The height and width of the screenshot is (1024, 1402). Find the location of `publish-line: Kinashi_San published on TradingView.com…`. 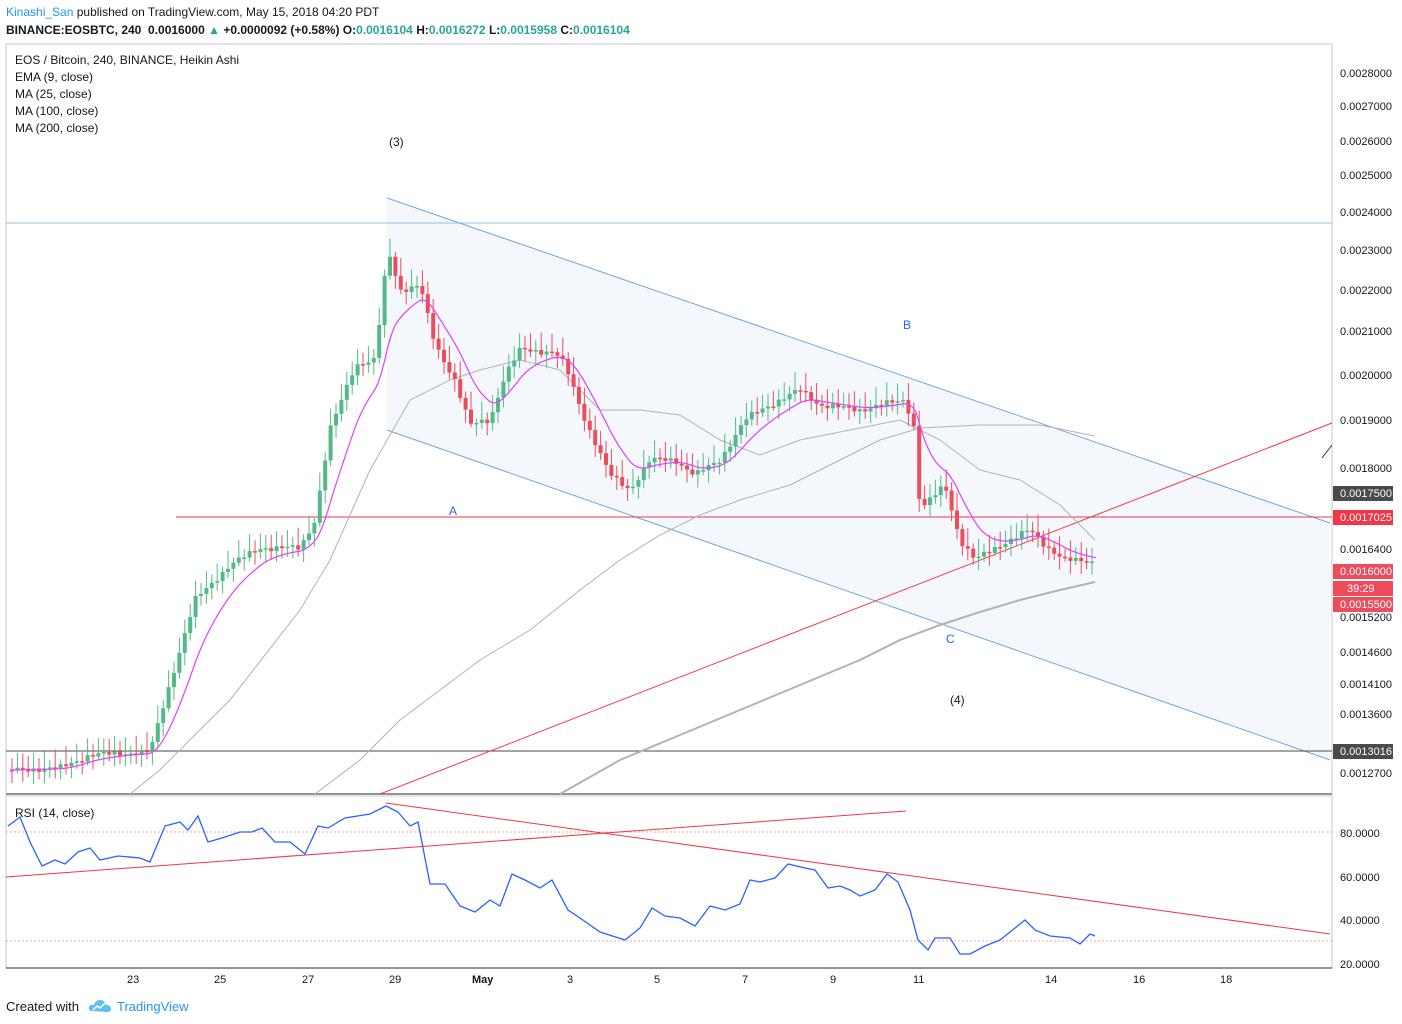

publish-line: Kinashi_San published on TradingView.com… is located at coordinates (192, 12).